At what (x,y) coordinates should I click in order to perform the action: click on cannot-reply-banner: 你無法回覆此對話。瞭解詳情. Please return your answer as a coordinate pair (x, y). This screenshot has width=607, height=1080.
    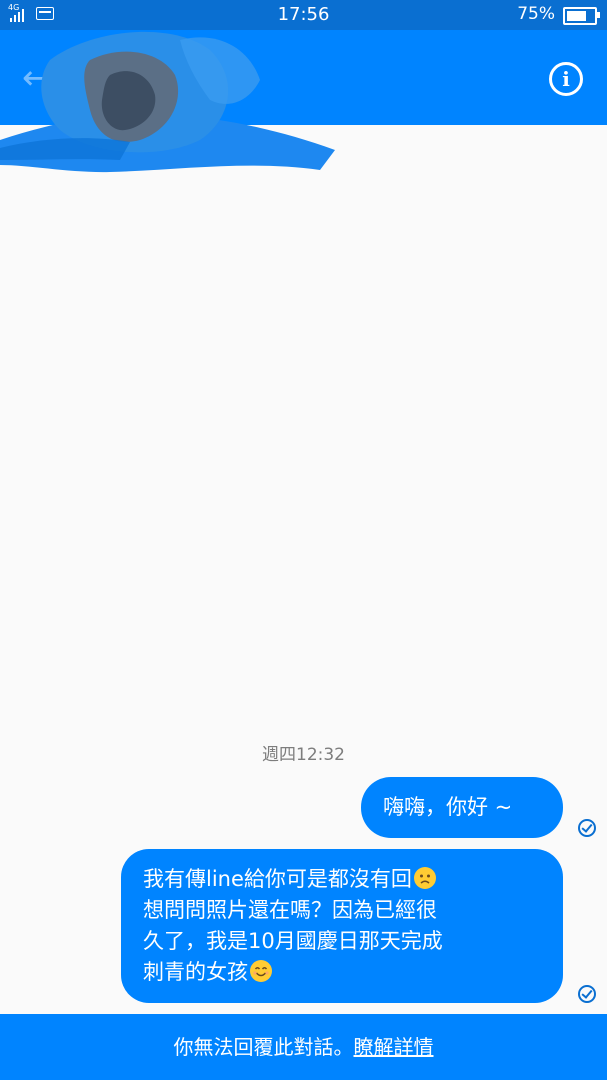
    Looking at the image, I should click on (303, 1047).